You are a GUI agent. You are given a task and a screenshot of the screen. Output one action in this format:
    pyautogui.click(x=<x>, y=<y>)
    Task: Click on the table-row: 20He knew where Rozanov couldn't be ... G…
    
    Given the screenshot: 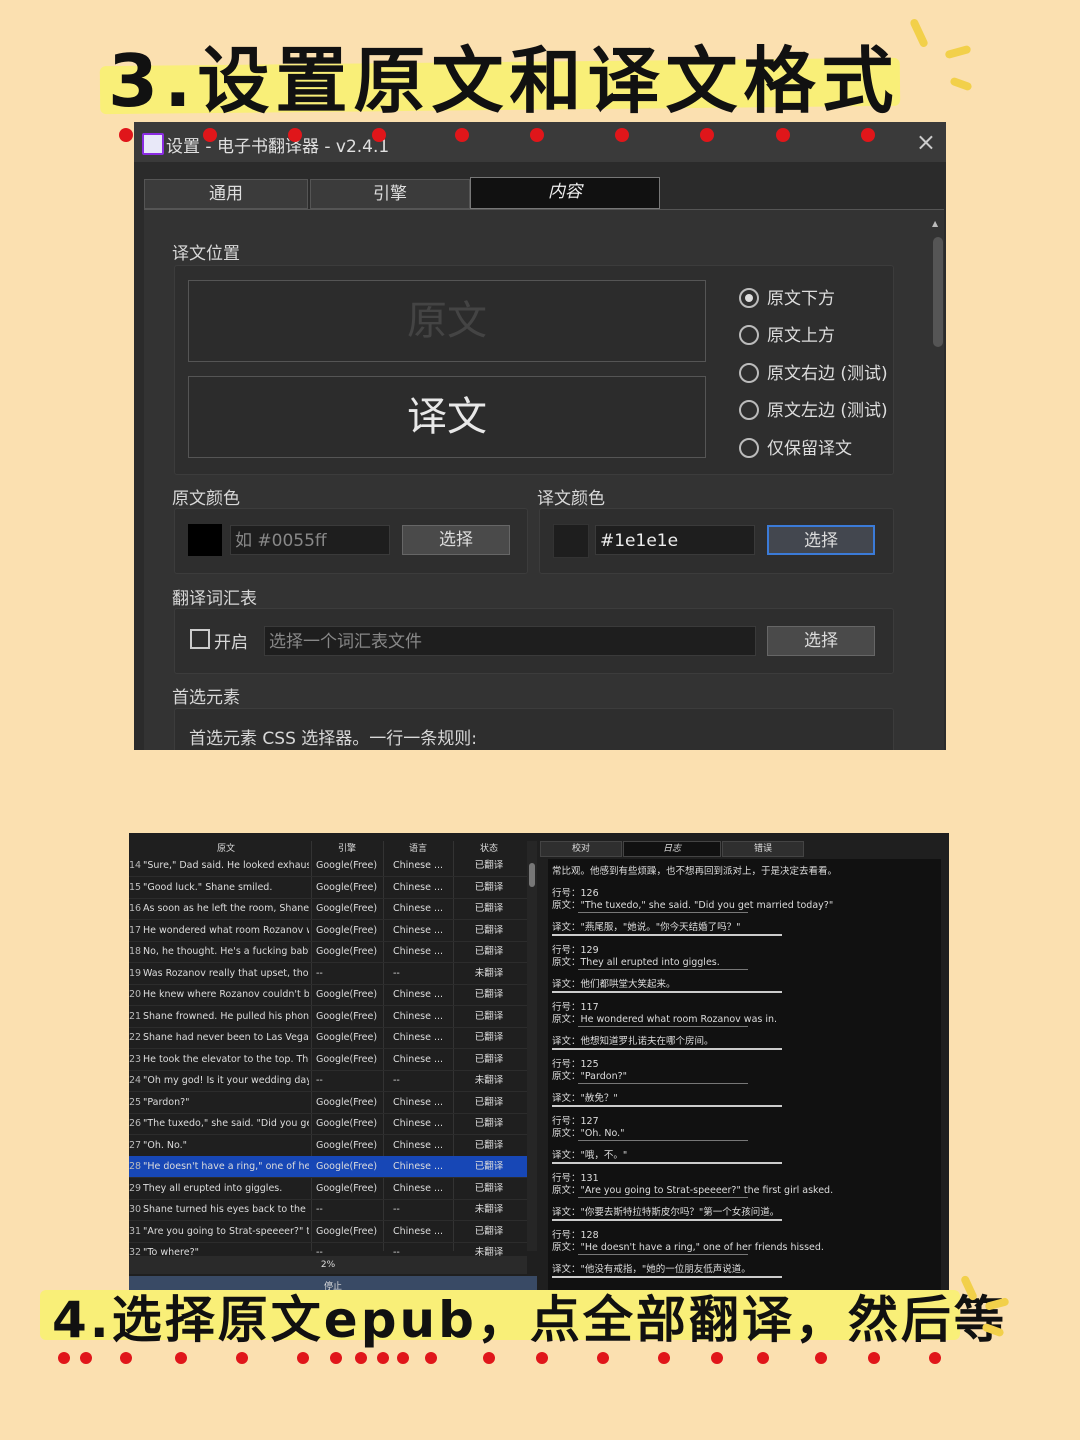 What is the action you would take?
    pyautogui.click(x=328, y=995)
    